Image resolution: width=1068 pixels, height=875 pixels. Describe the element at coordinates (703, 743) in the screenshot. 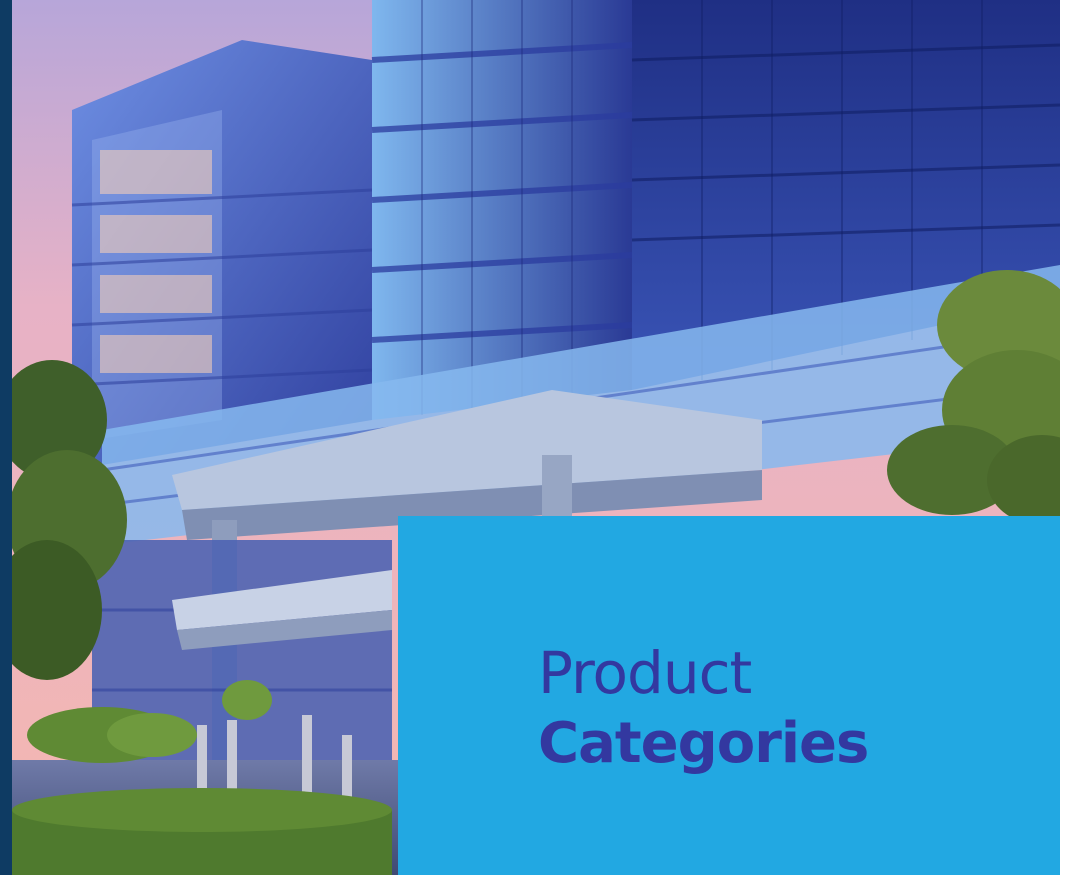

I see `title-line-categories: Categories` at that location.